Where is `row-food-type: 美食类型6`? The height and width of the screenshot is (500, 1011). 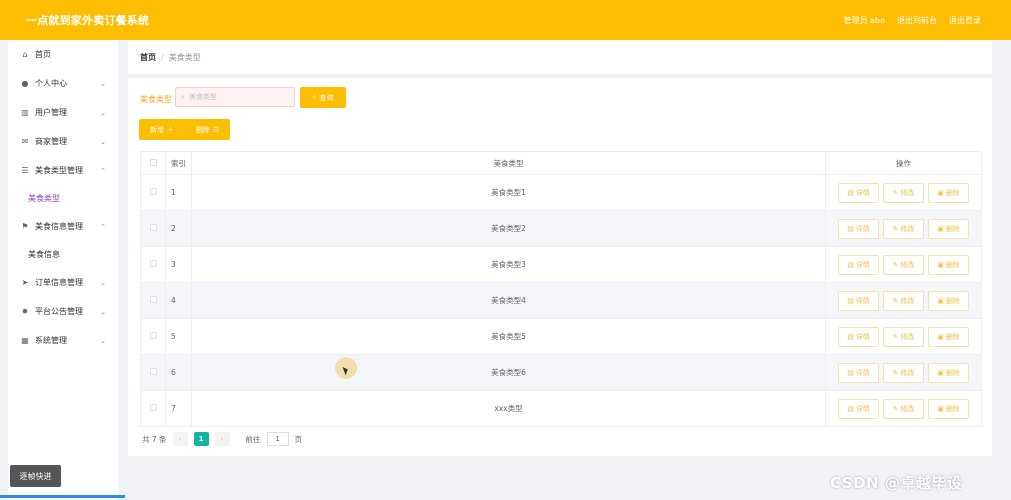
row-food-type: 美食类型6 is located at coordinates (508, 372).